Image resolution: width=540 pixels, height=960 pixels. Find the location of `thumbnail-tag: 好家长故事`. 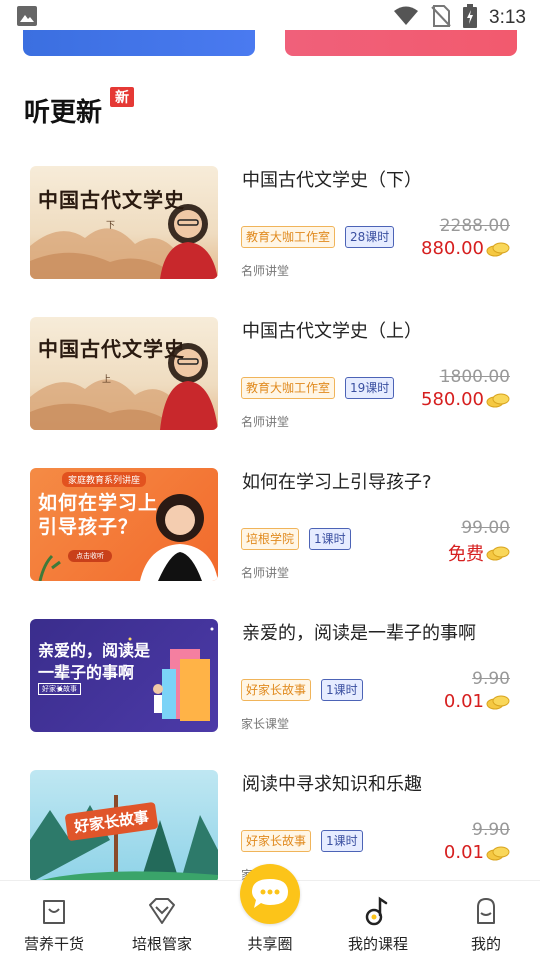

thumbnail-tag: 好家长故事 is located at coordinates (59, 689).